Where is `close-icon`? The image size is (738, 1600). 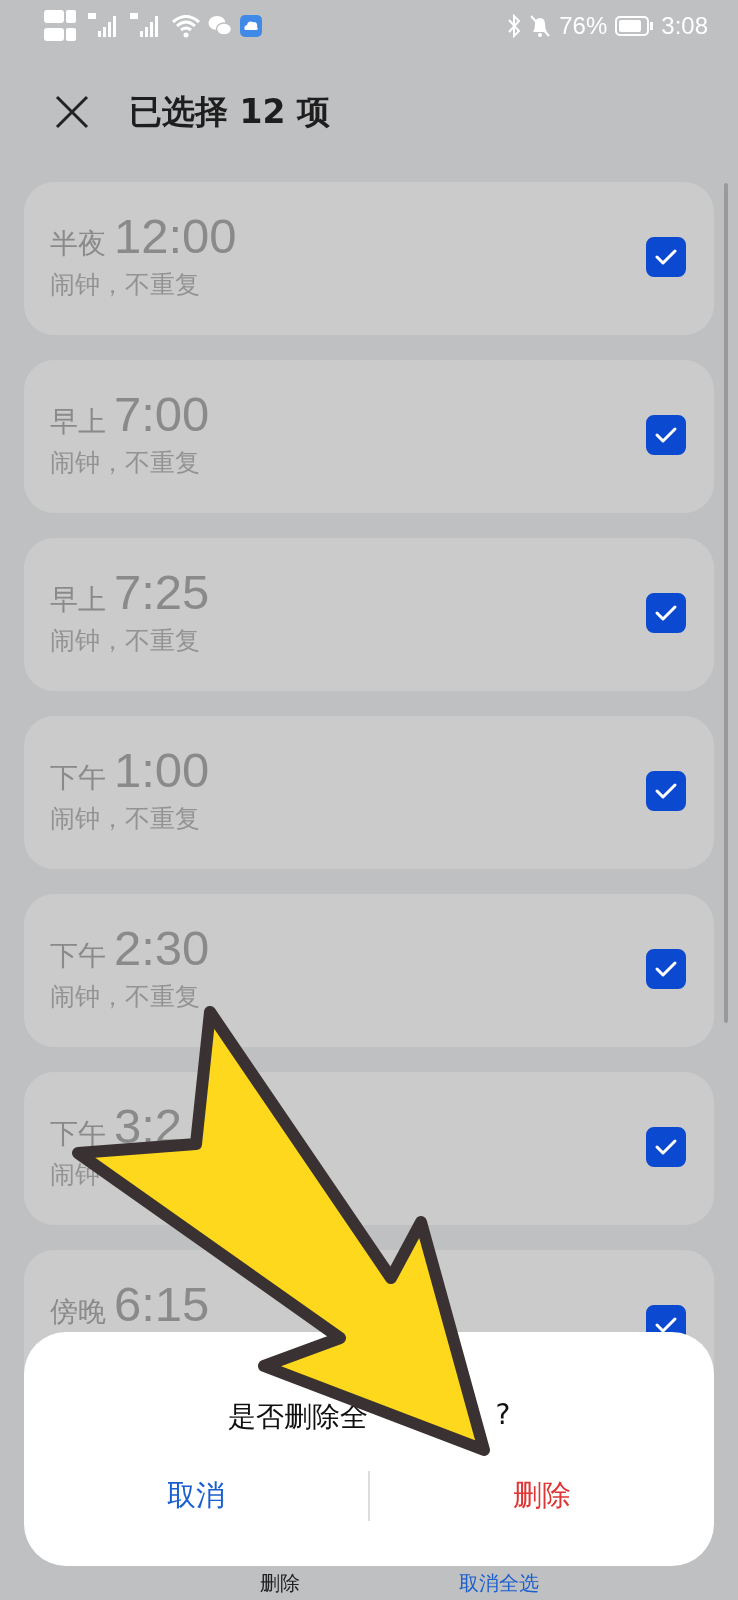 close-icon is located at coordinates (72, 112).